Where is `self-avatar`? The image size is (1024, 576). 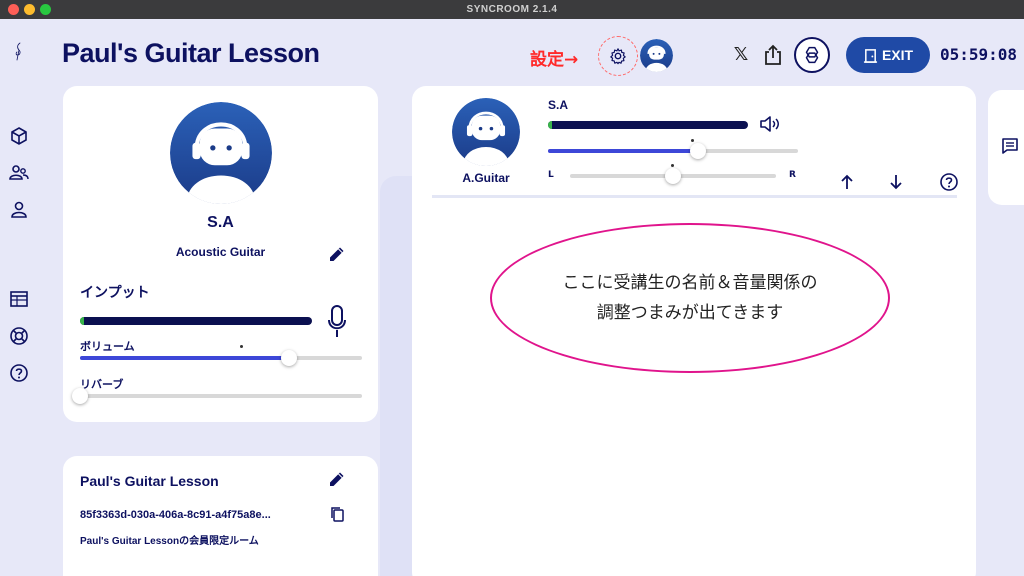
self-avatar is located at coordinates (221, 153).